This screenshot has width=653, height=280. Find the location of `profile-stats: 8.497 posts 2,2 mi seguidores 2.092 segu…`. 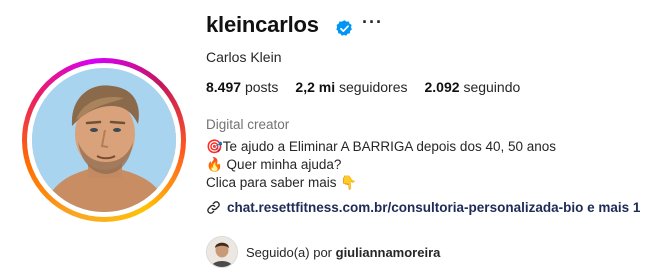

profile-stats: 8.497 posts 2,2 mi seguidores 2.092 segu… is located at coordinates (363, 87).